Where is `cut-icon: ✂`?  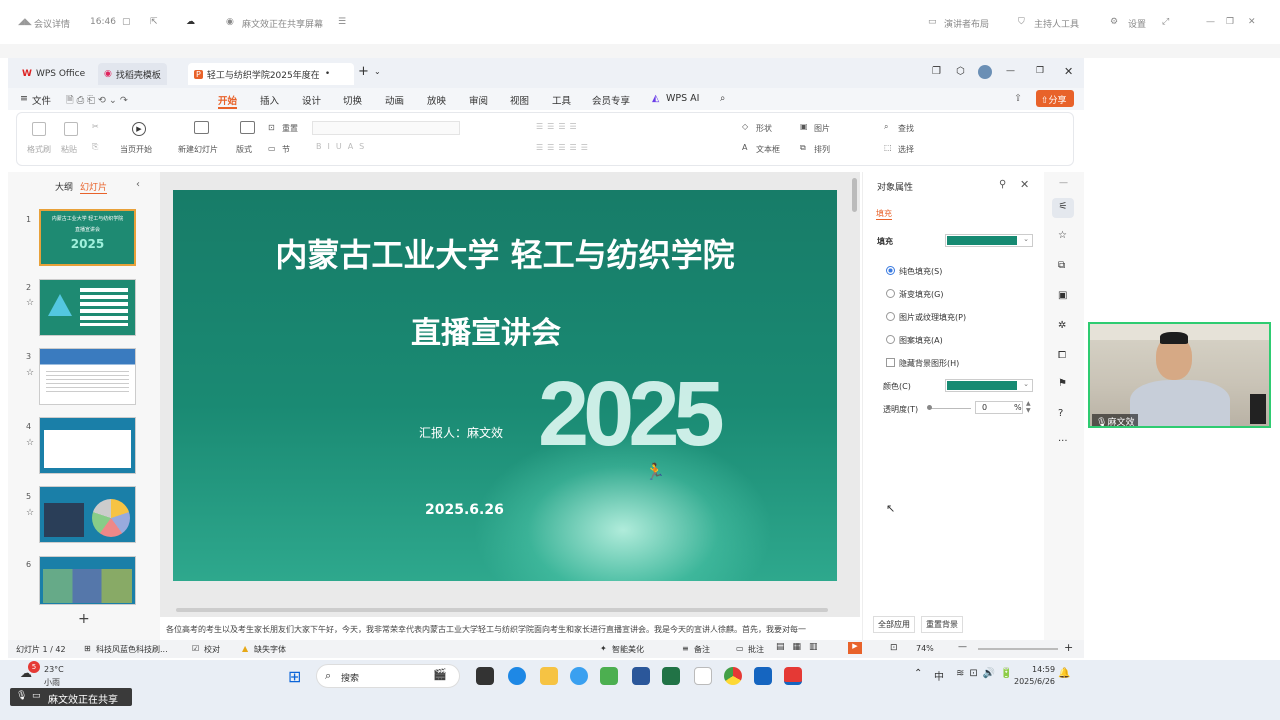
cut-icon: ✂ is located at coordinates (95, 126).